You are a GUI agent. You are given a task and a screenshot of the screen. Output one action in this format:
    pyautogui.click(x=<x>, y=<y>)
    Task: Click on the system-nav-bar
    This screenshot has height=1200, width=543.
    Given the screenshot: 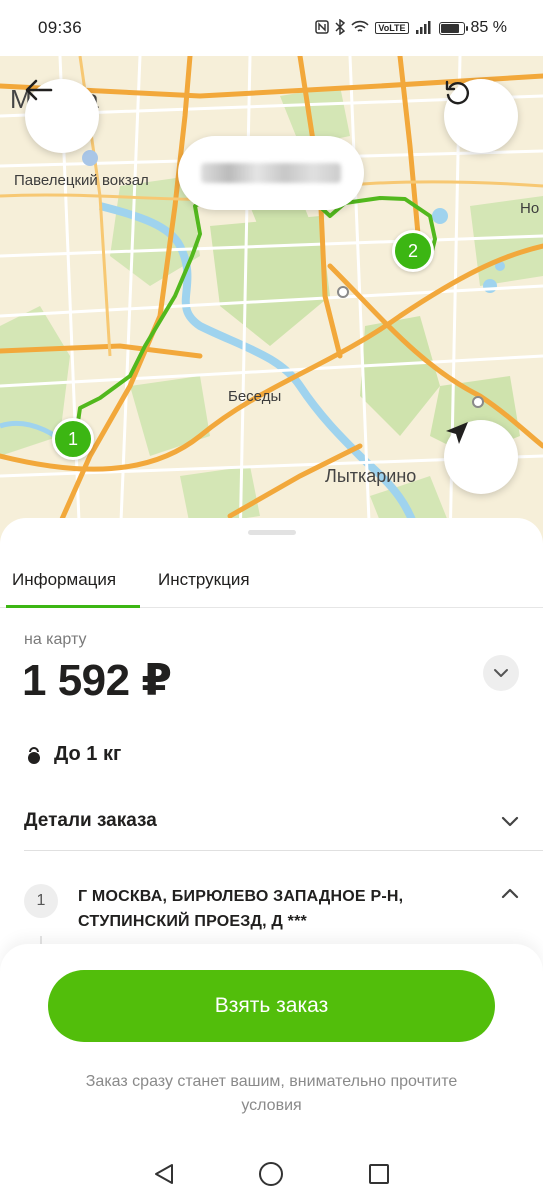 What is the action you would take?
    pyautogui.click(x=271, y=1174)
    